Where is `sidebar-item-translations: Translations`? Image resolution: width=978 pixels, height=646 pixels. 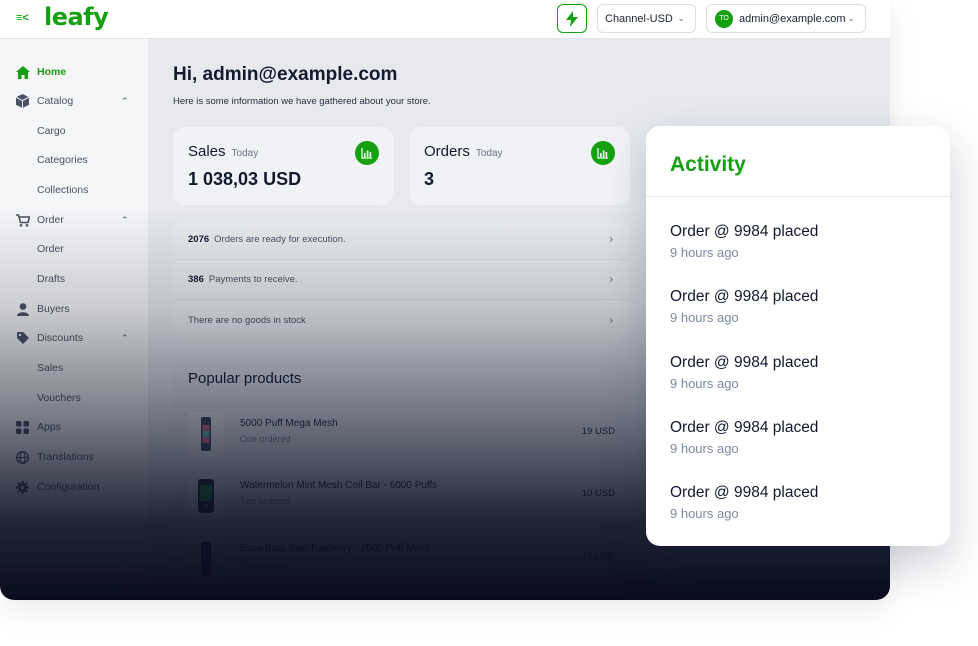
sidebar-item-translations: Translations is located at coordinates (74, 457).